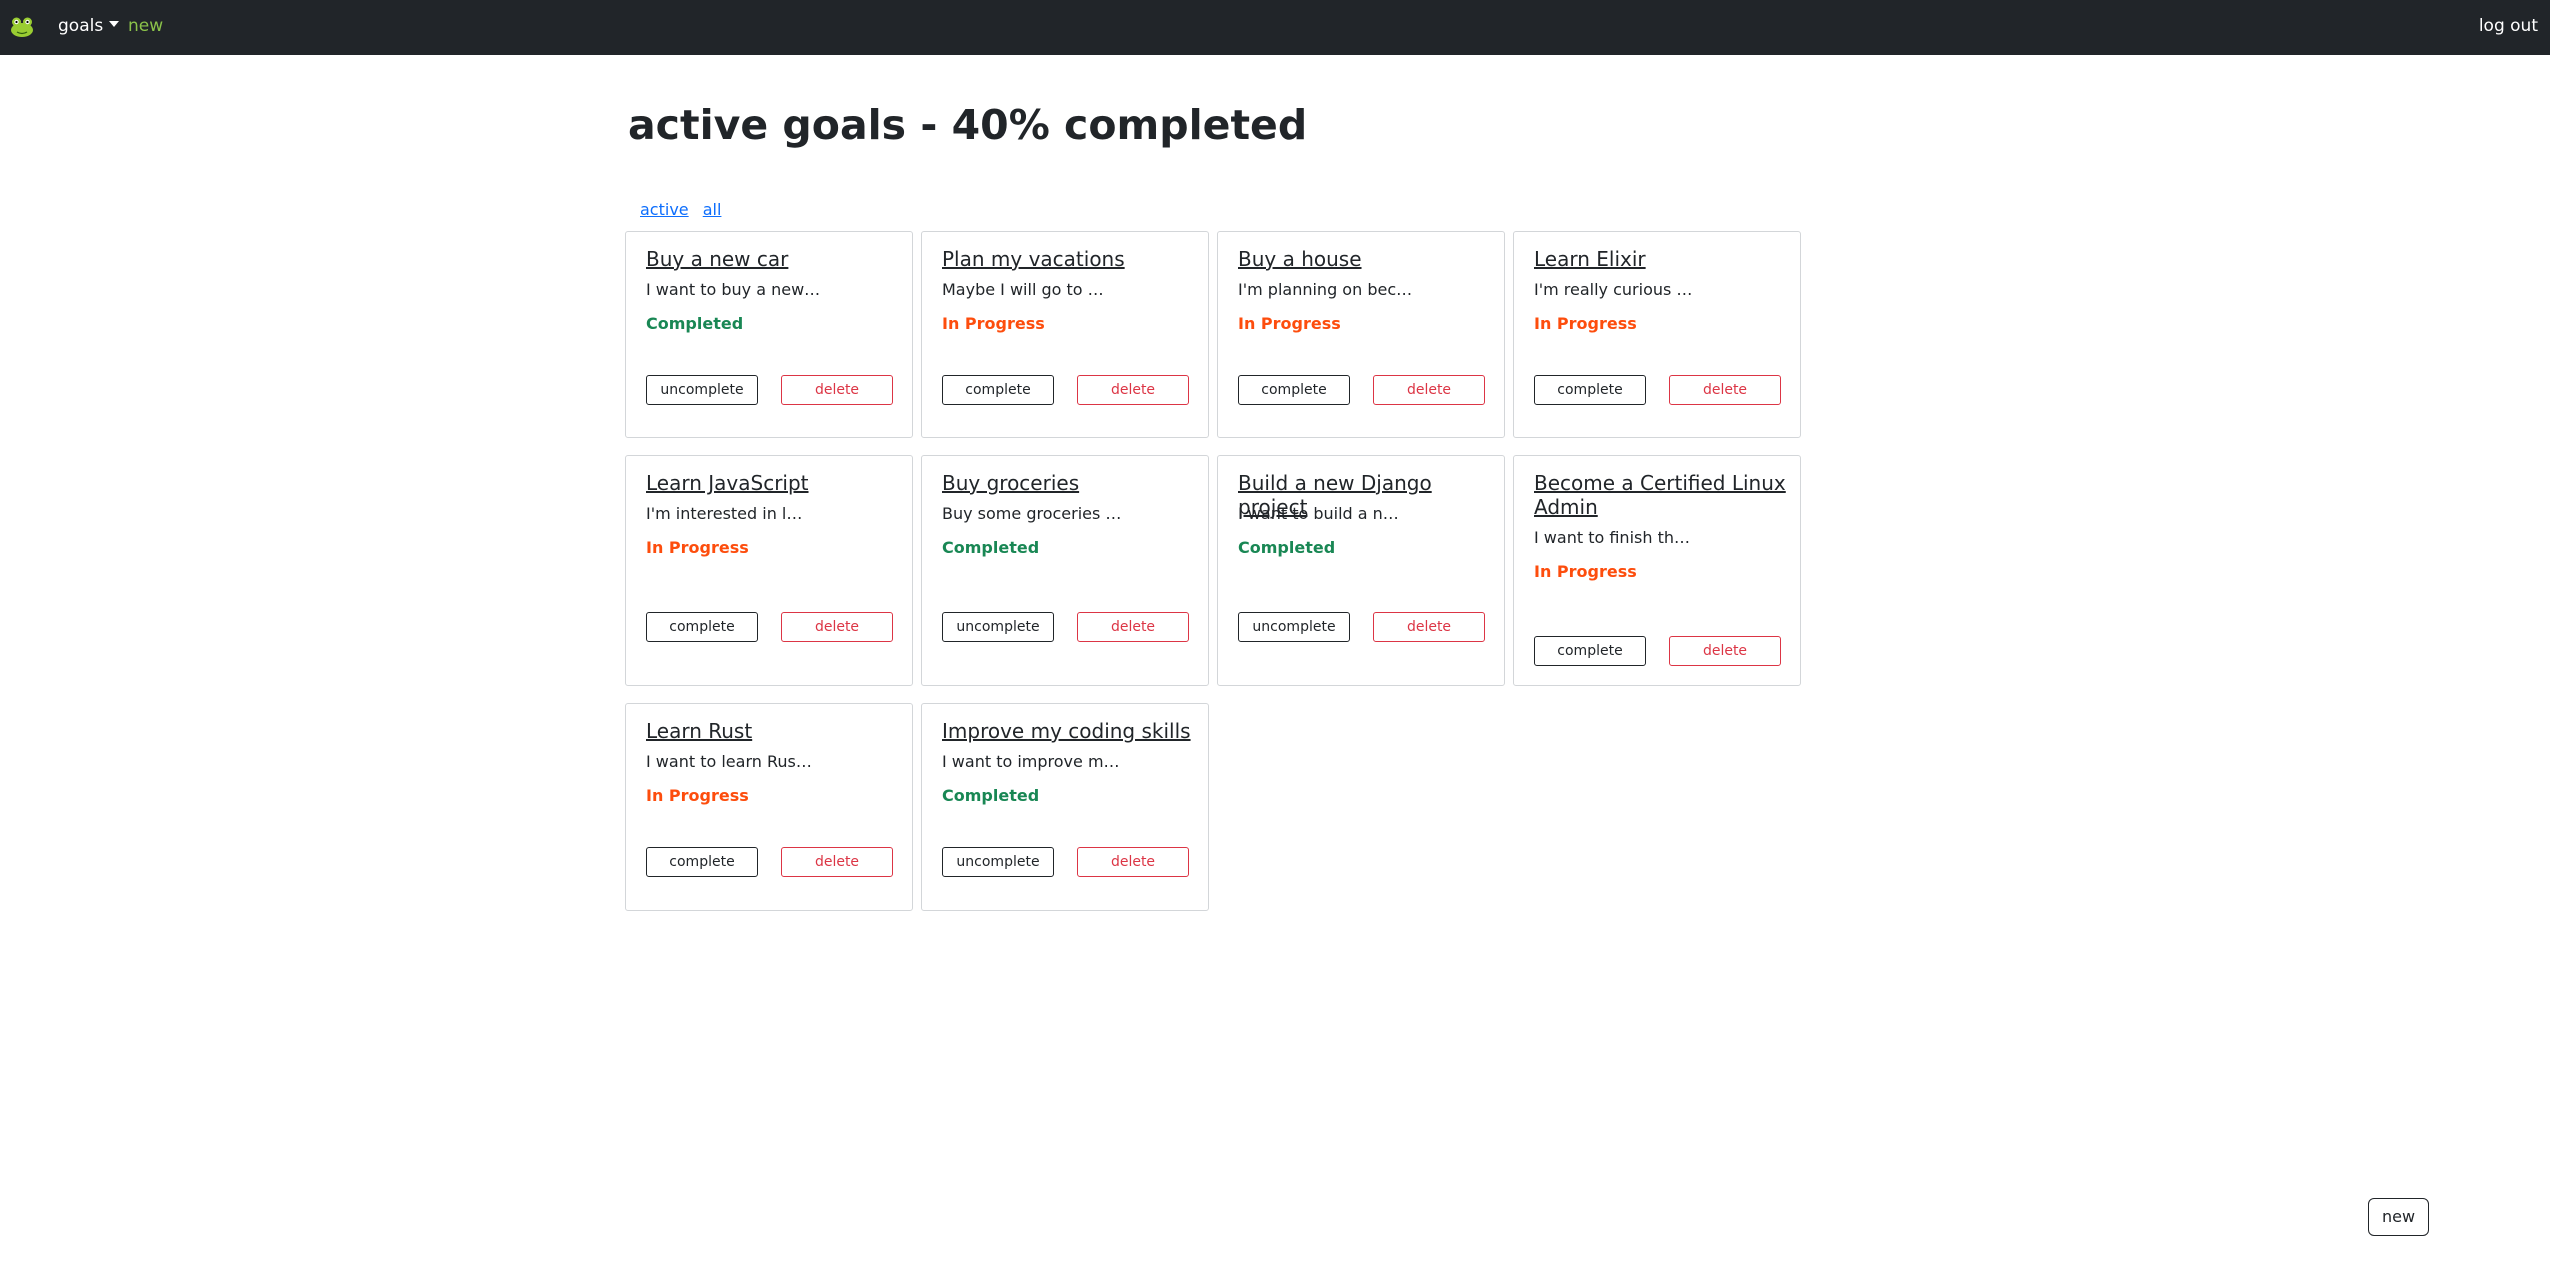 This screenshot has height=1277, width=2550. What do you see at coordinates (1068, 259) in the screenshot?
I see `goal-title-link: Plan my vacations` at bounding box center [1068, 259].